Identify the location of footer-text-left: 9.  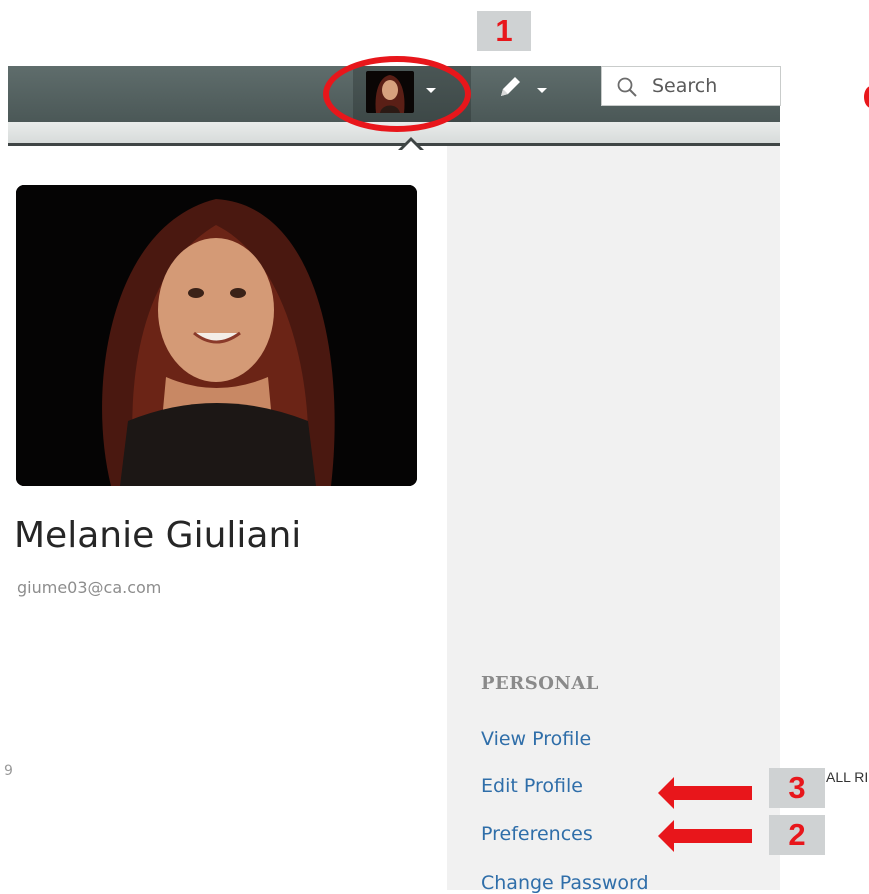
(8, 771).